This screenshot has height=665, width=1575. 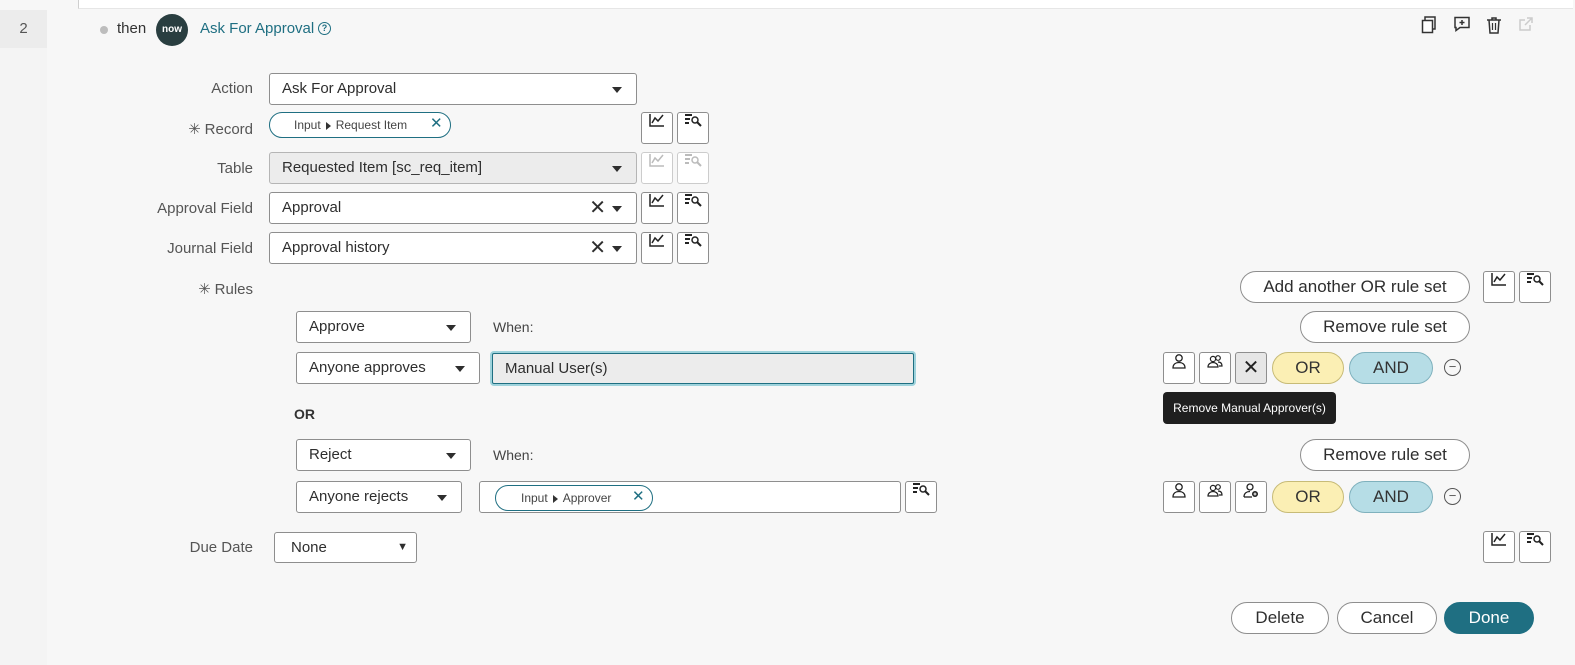 What do you see at coordinates (359, 496) in the screenshot?
I see `reject-condition-value: Anyone rejects` at bounding box center [359, 496].